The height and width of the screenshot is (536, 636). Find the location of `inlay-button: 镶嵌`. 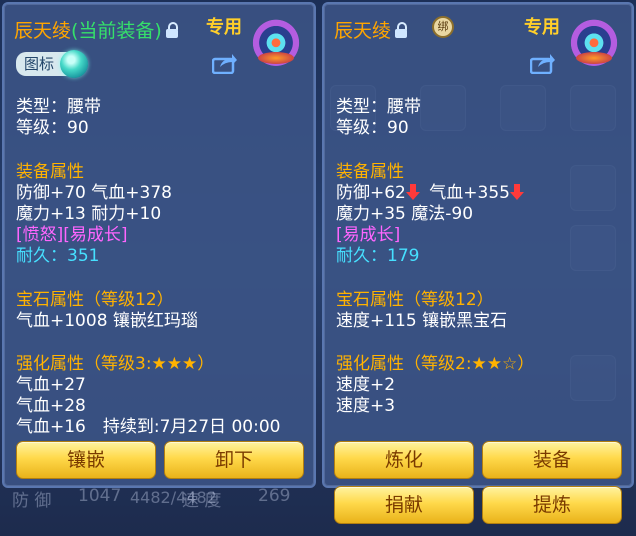

inlay-button: 镶嵌 is located at coordinates (86, 460).